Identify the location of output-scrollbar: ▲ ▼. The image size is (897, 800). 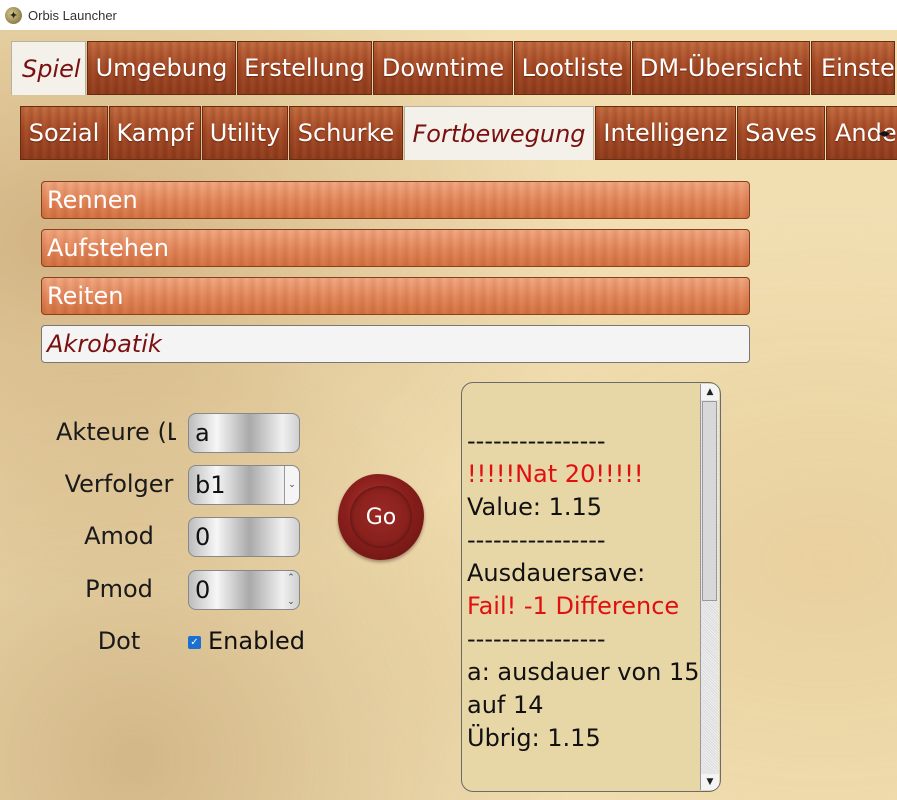
(709, 587).